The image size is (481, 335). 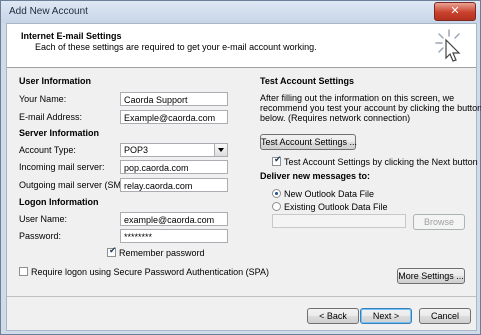 I want to click on remember-password-checkbox: ✔, so click(x=112, y=251).